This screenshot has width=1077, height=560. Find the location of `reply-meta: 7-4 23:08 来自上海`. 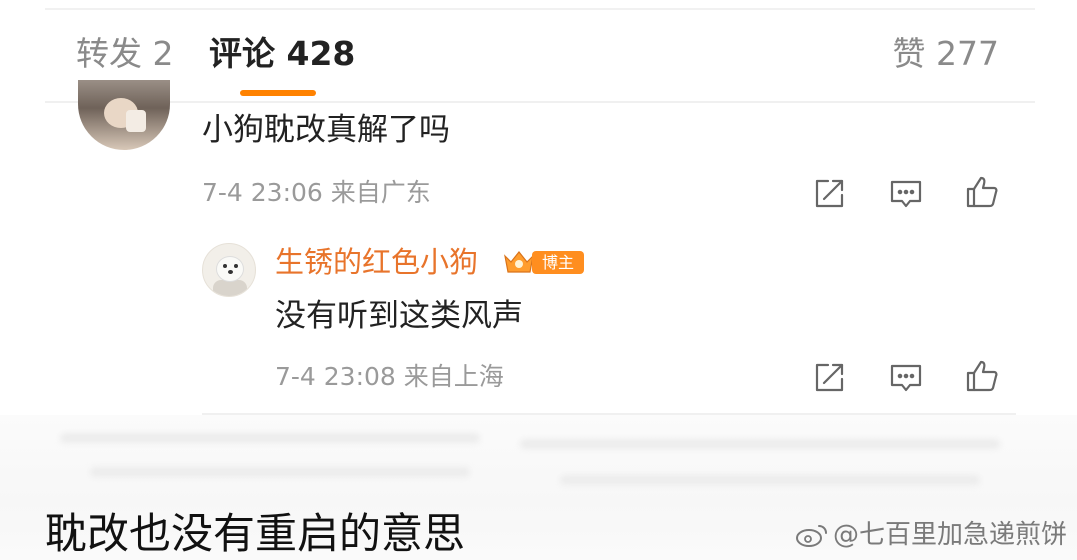

reply-meta: 7-4 23:08 来自上海 is located at coordinates (389, 376).